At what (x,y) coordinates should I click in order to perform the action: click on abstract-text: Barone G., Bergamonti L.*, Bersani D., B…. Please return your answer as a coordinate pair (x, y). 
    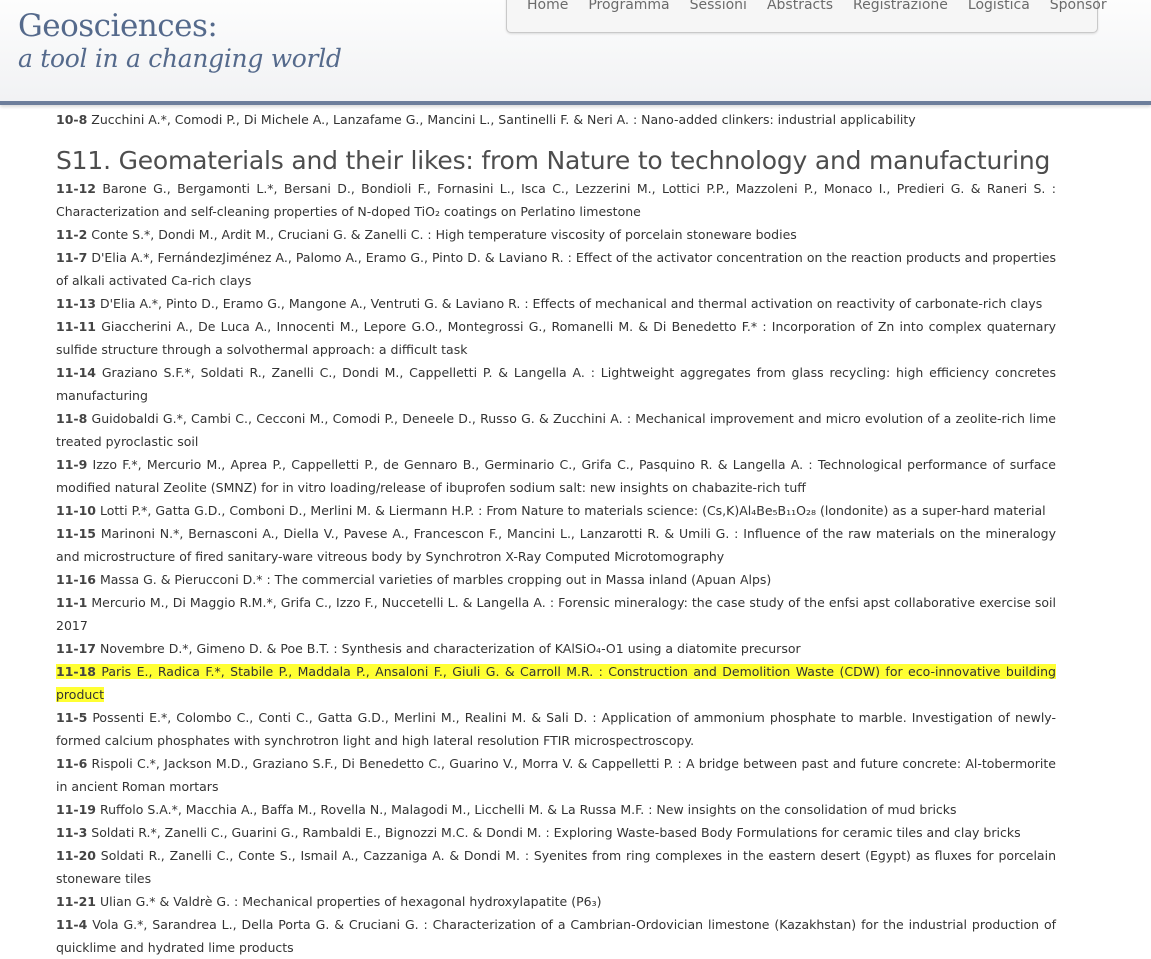
    Looking at the image, I should click on (556, 200).